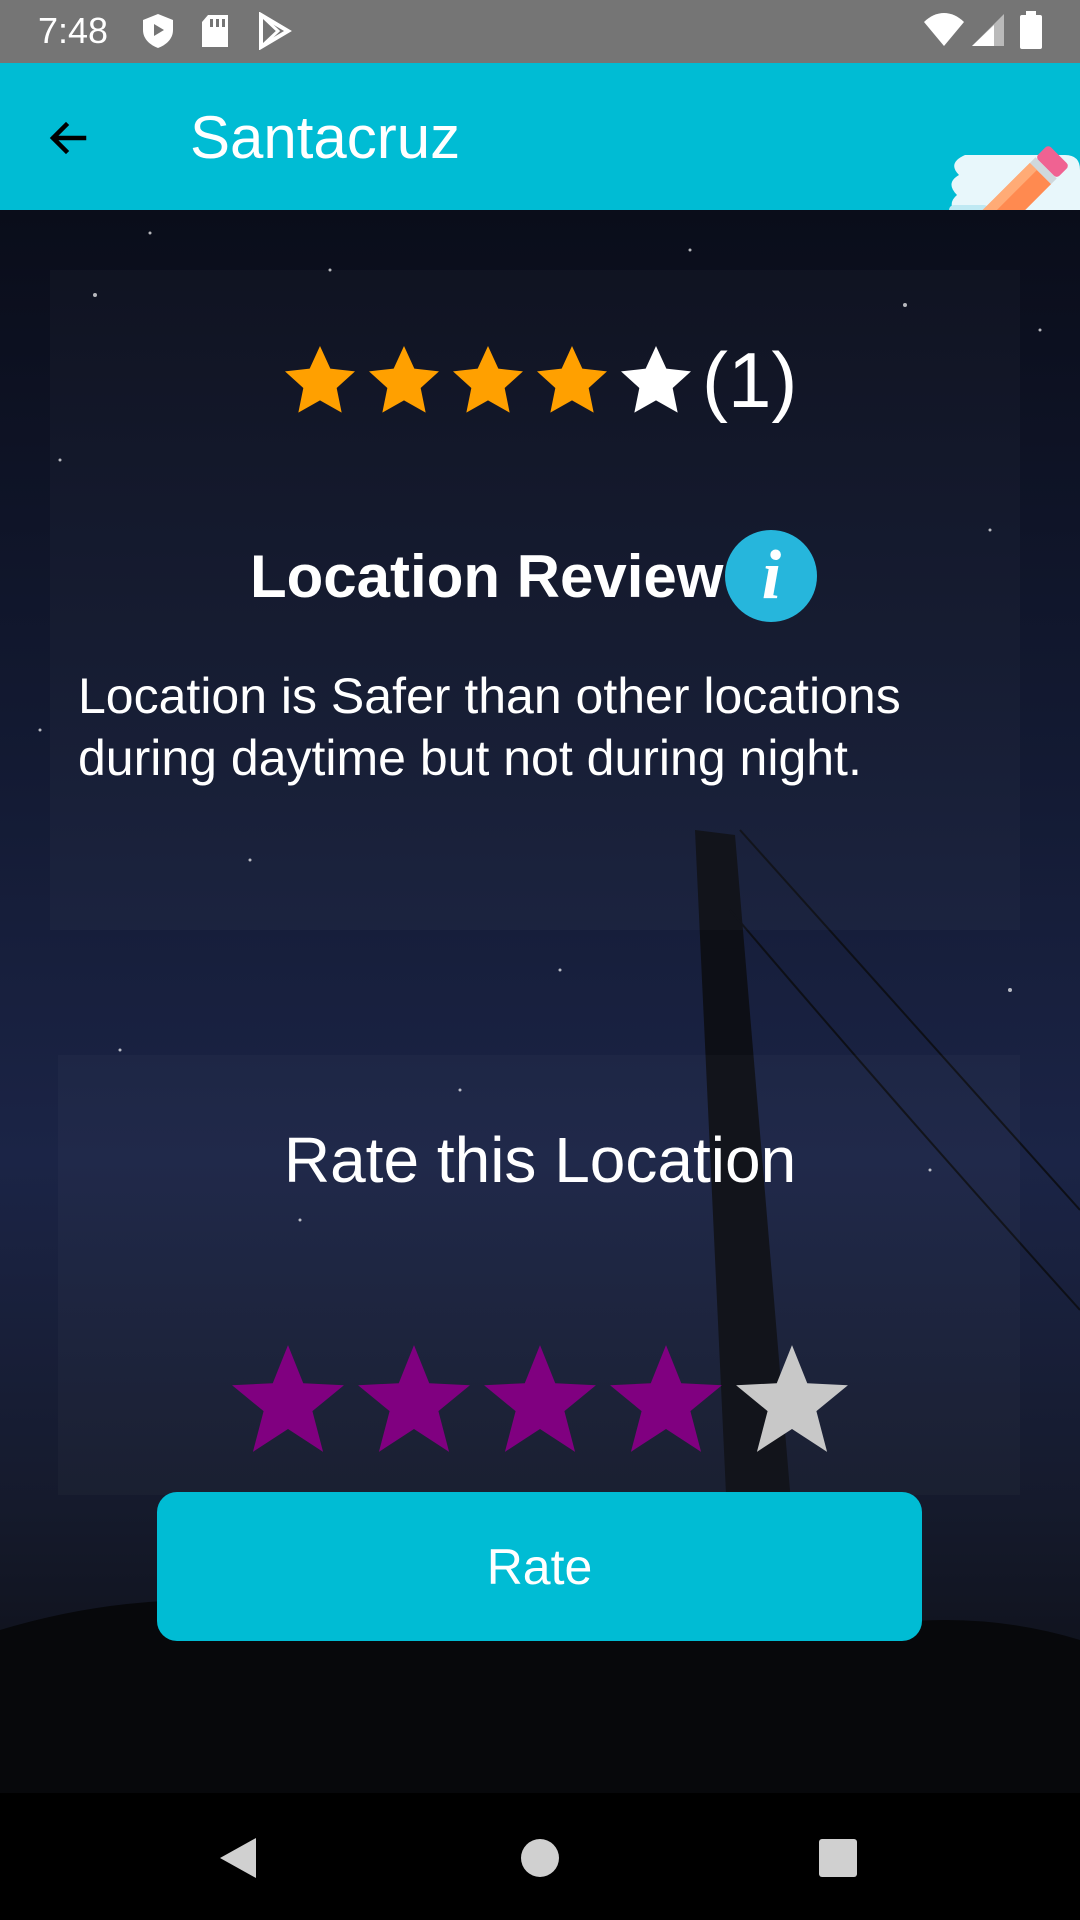  I want to click on rating-bar, so click(540, 1401).